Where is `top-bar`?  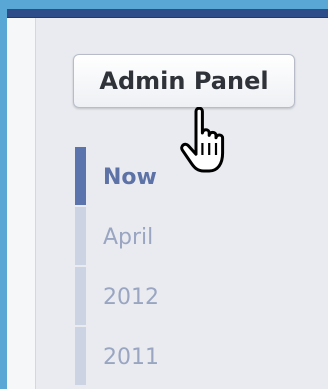 top-bar is located at coordinates (167, 13).